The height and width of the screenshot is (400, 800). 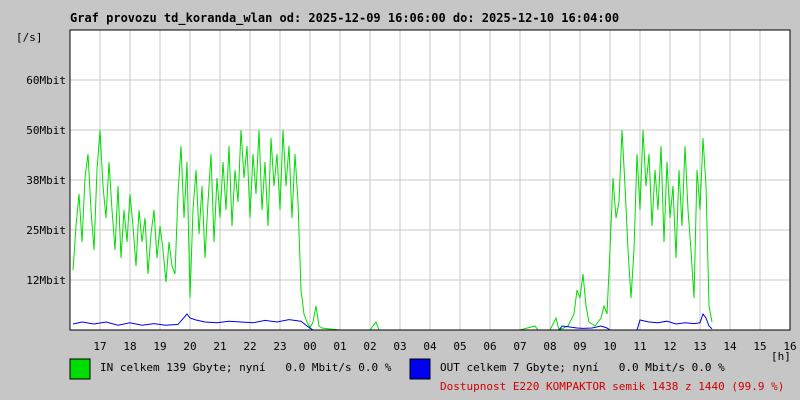 I want to click on y-tick-label: 50Mbit, so click(x=46, y=130).